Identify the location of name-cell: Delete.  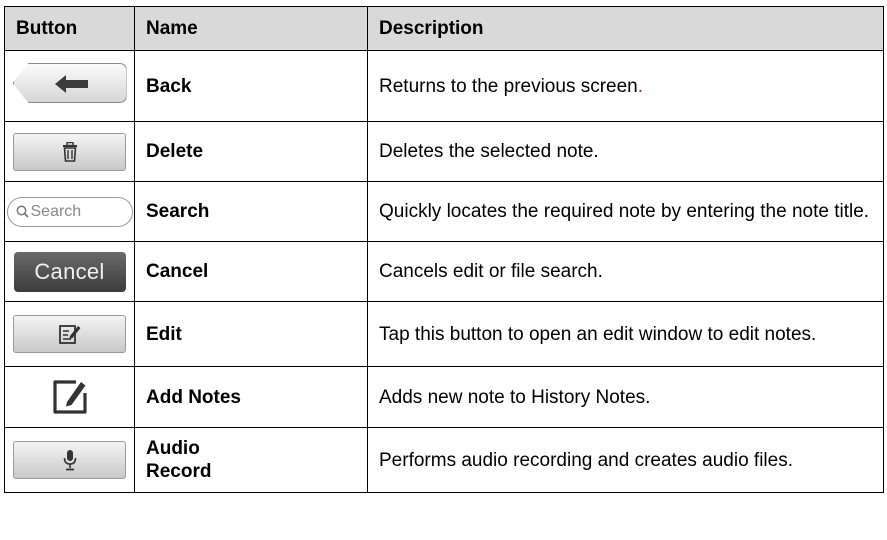
(251, 151).